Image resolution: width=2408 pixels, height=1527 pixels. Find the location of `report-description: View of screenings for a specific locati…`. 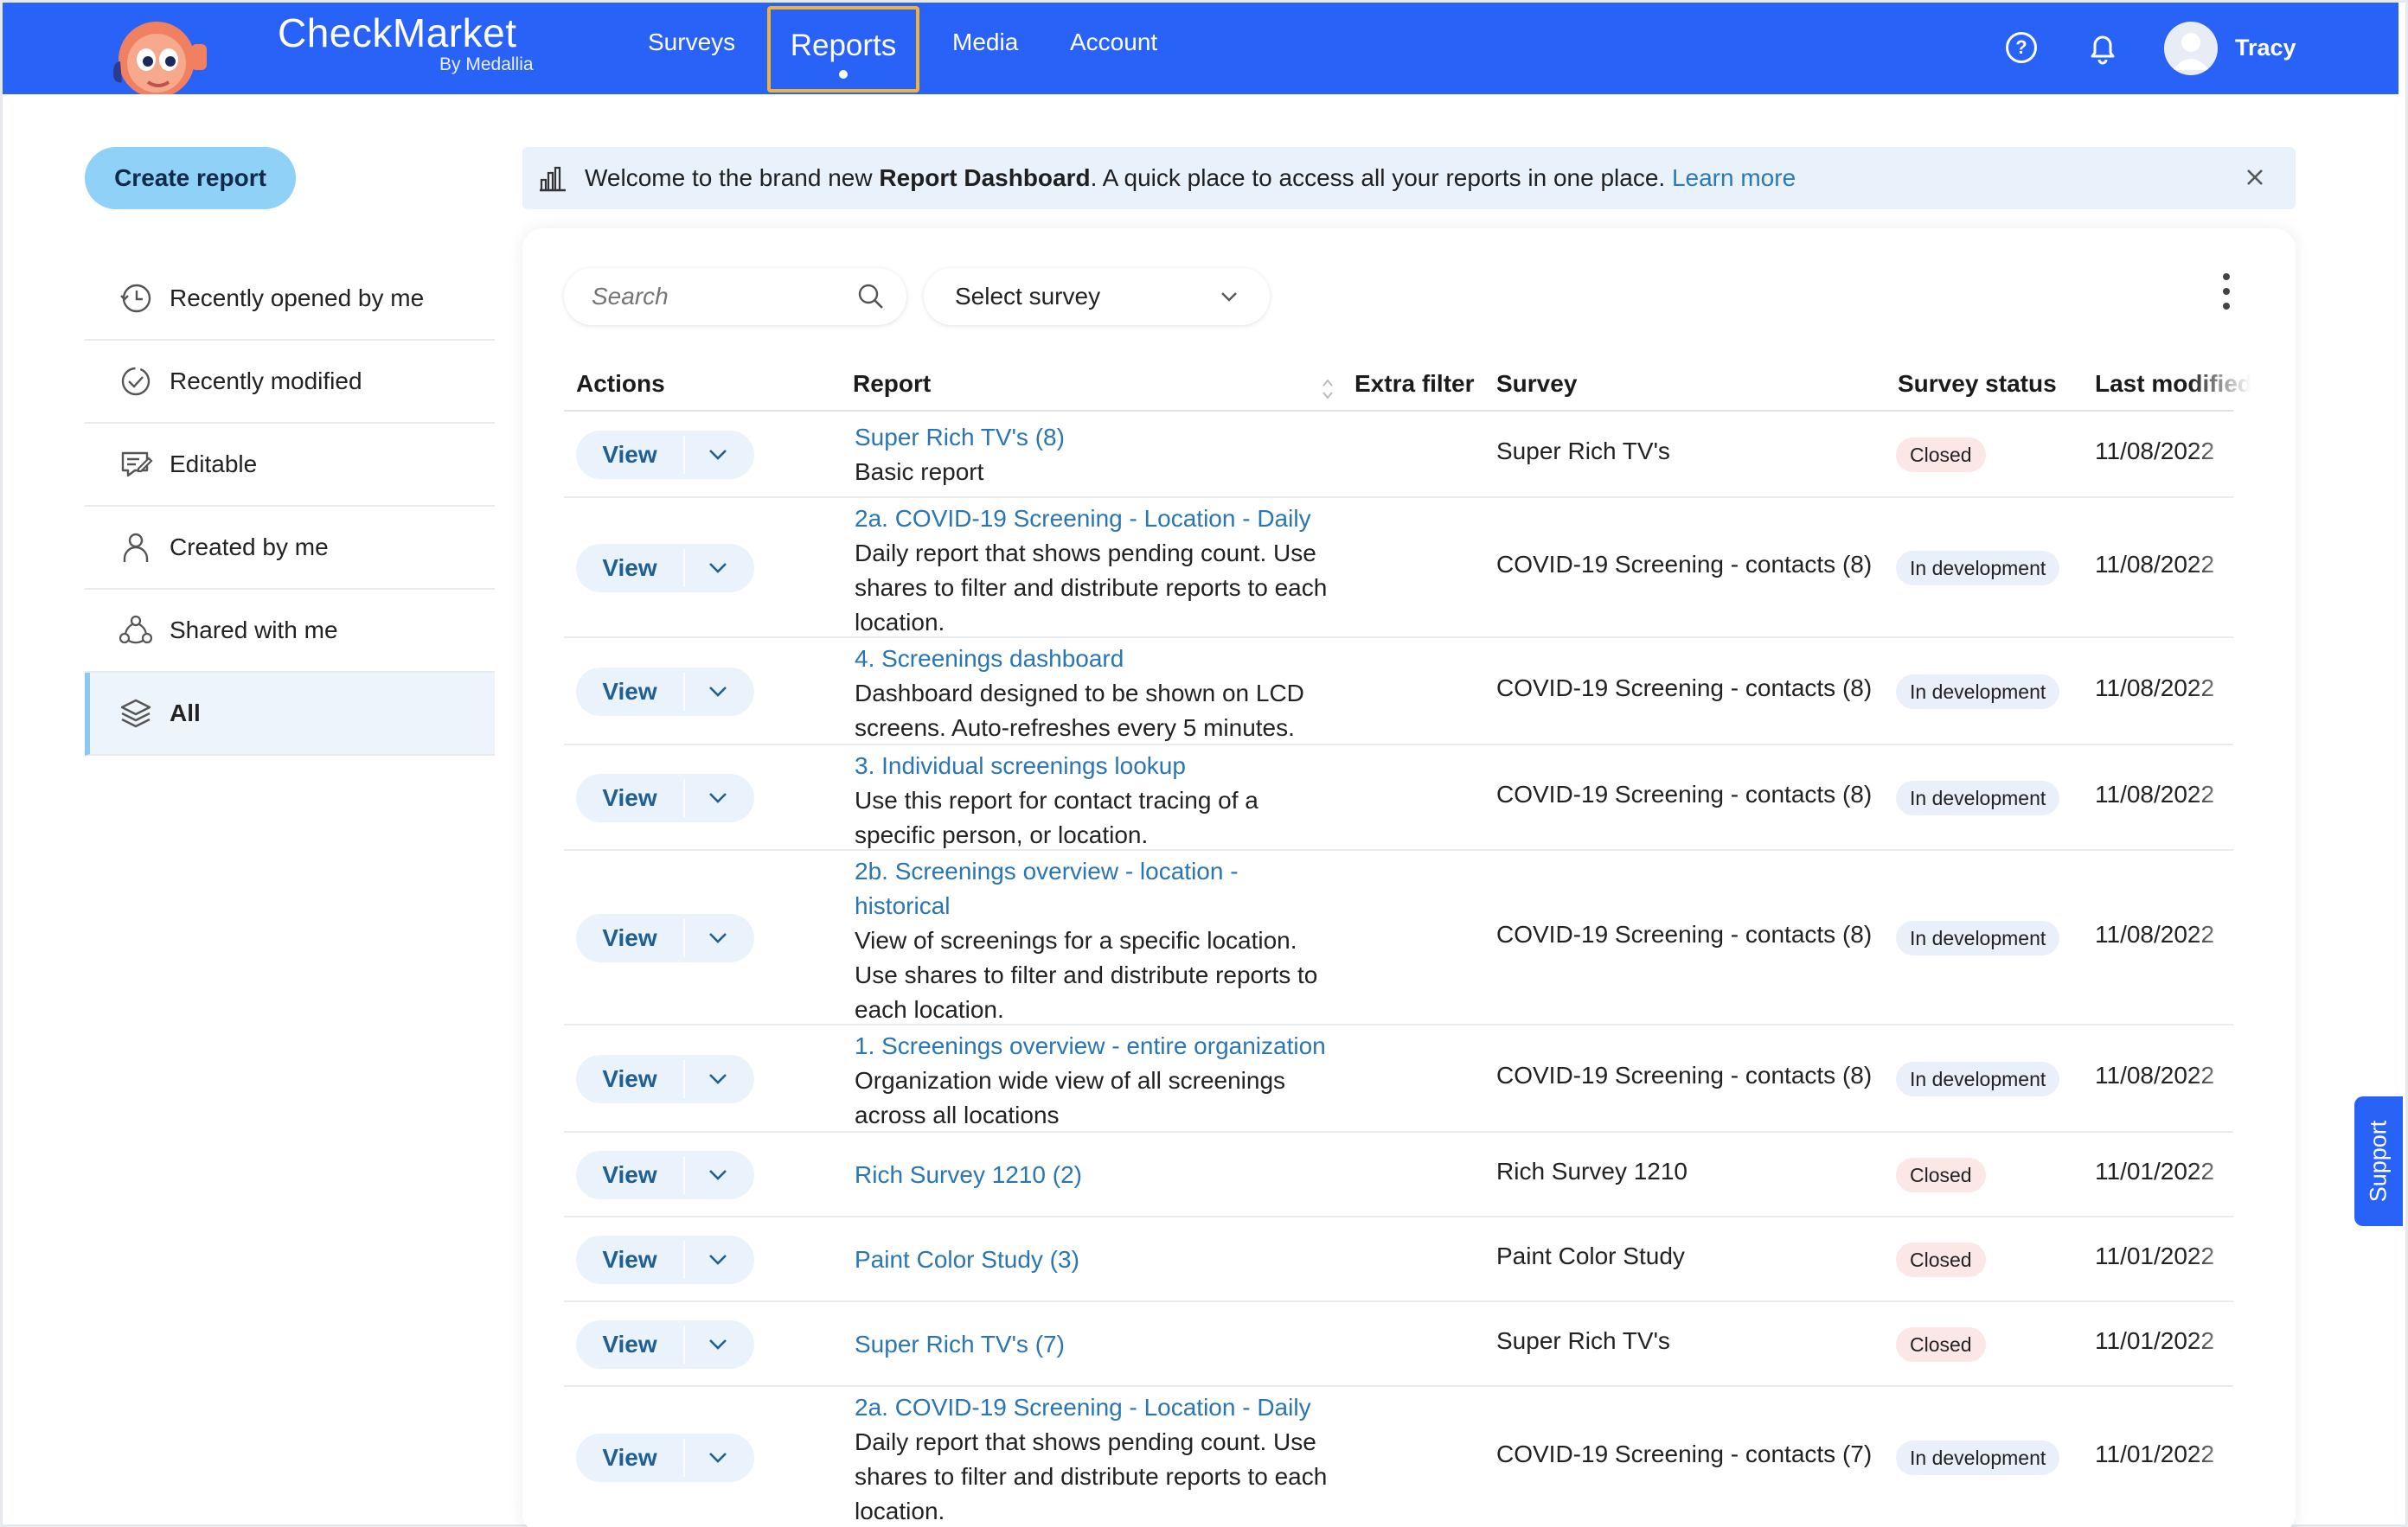

report-description: View of screenings for a specific locati… is located at coordinates (1086, 975).